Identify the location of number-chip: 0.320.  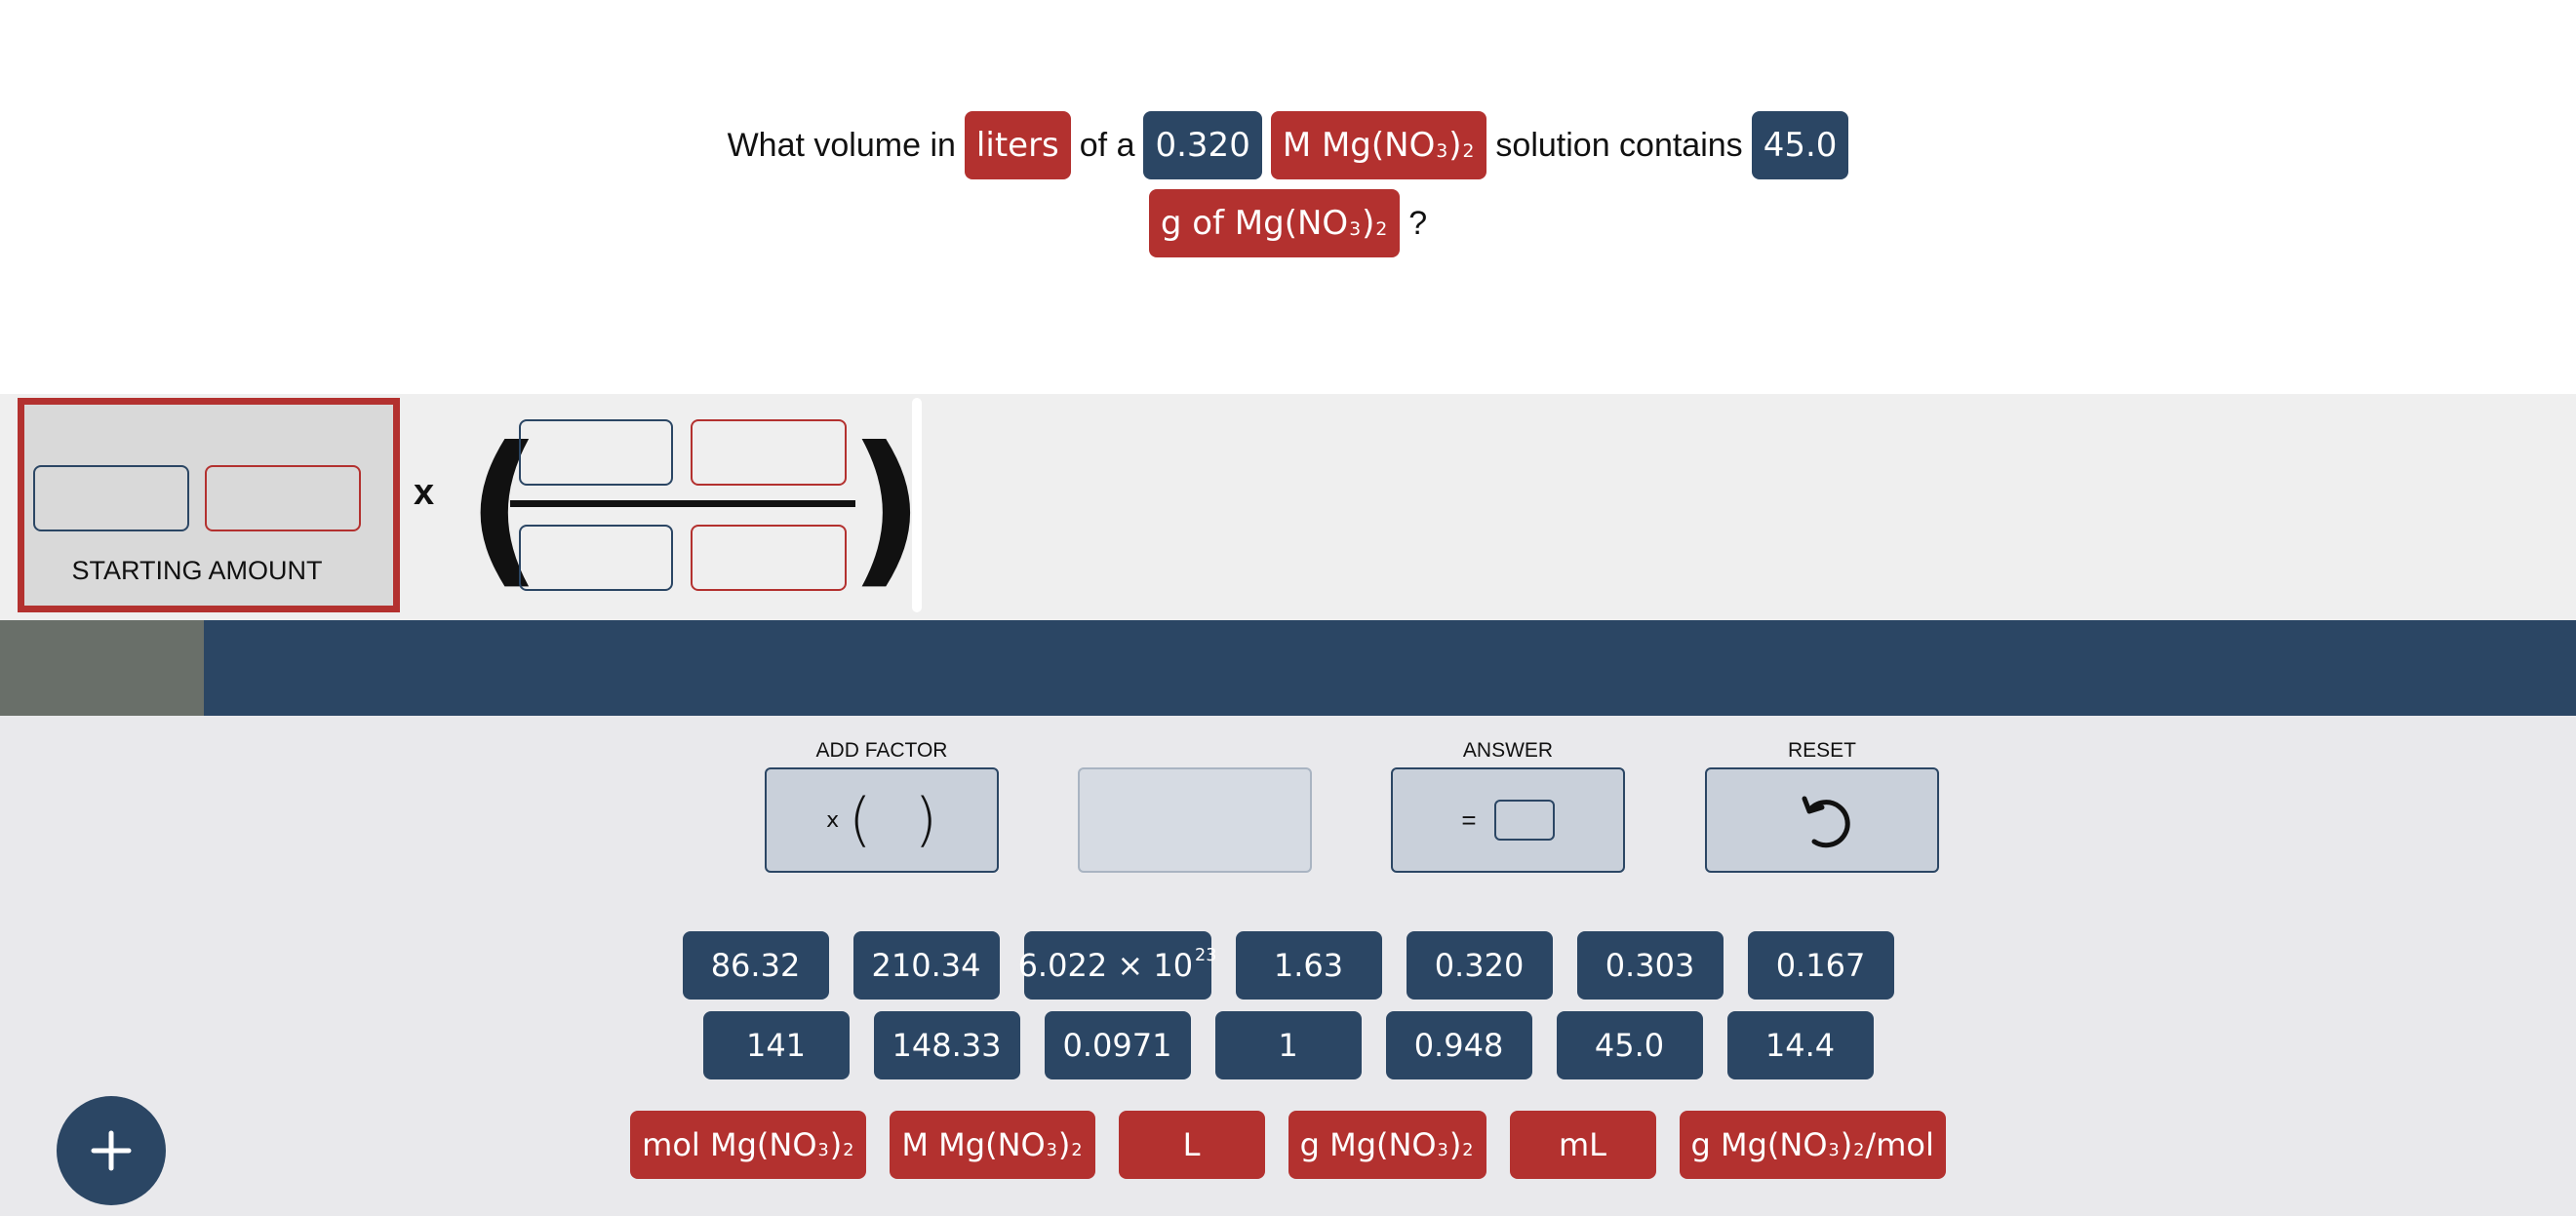
(1479, 965).